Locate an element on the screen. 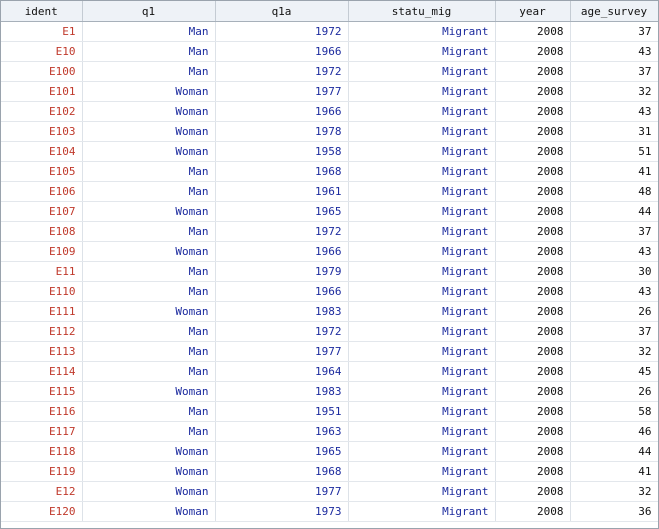  cell-age-survey: 30 is located at coordinates (614, 271).